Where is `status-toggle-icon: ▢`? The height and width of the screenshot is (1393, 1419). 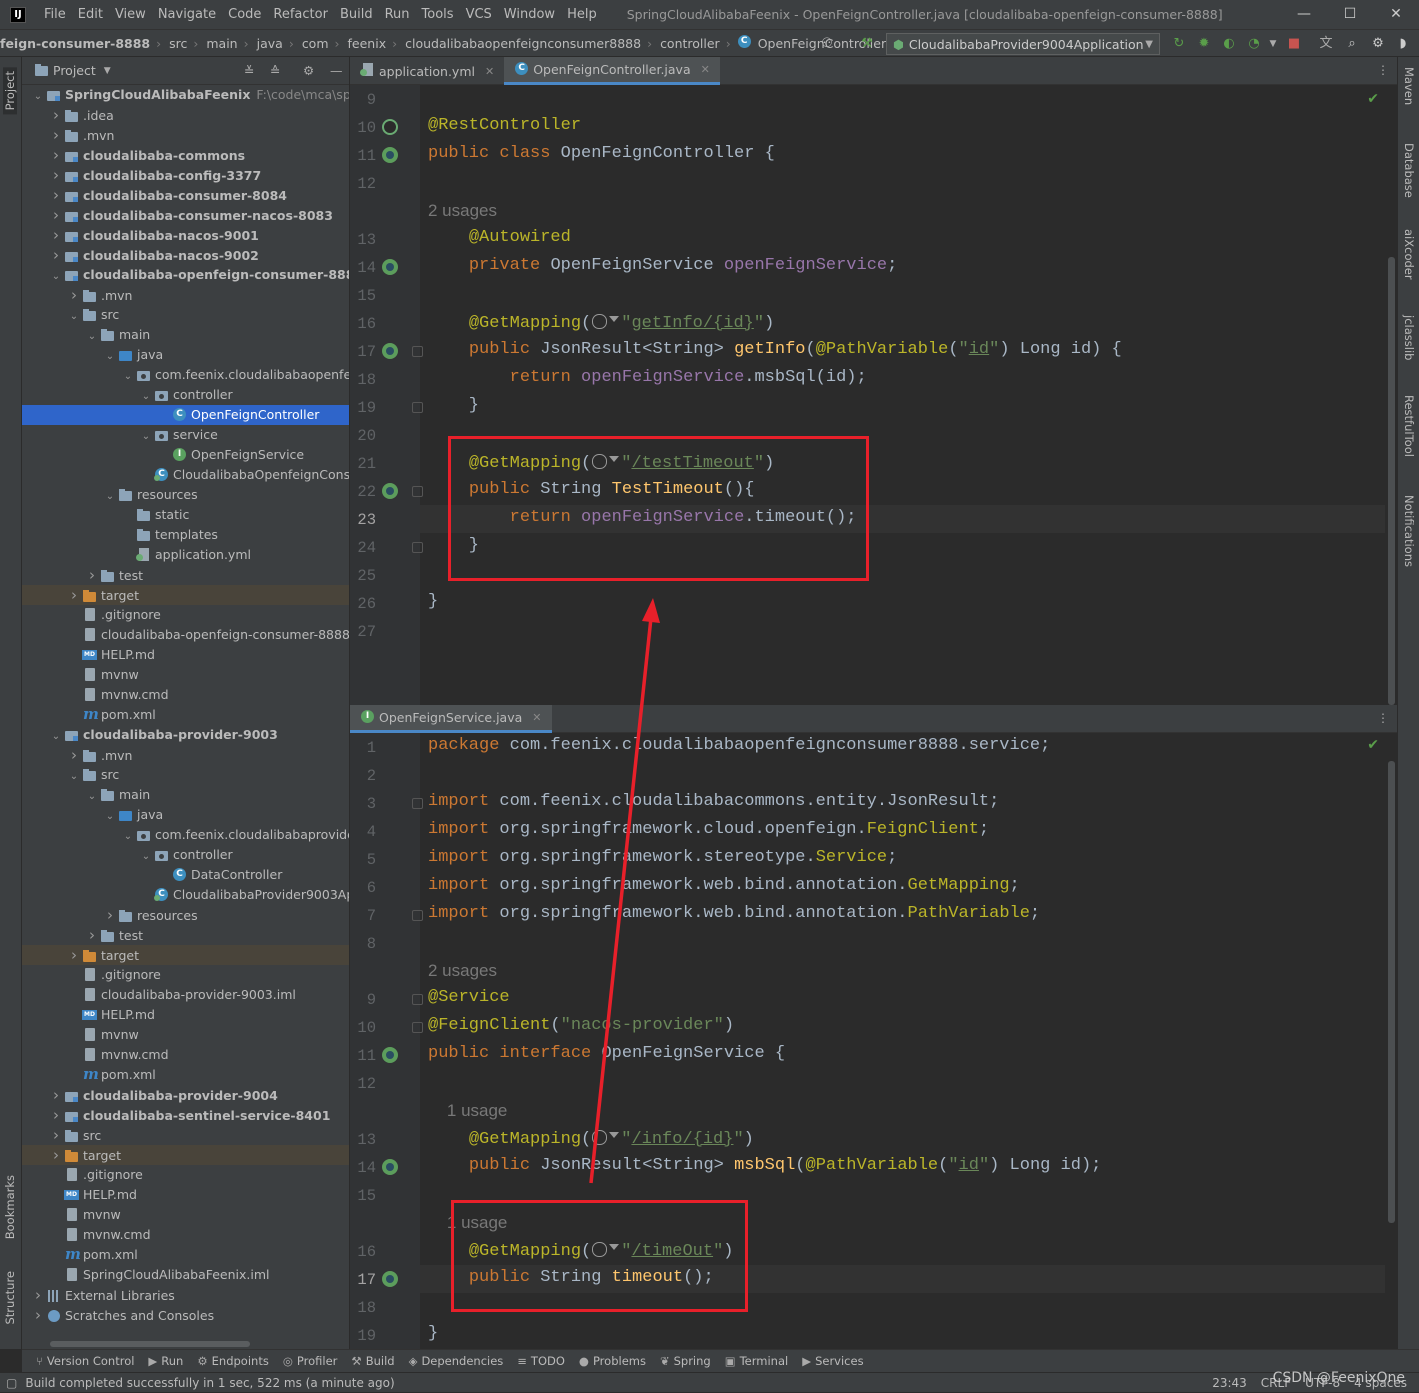 status-toggle-icon: ▢ is located at coordinates (11, 1383).